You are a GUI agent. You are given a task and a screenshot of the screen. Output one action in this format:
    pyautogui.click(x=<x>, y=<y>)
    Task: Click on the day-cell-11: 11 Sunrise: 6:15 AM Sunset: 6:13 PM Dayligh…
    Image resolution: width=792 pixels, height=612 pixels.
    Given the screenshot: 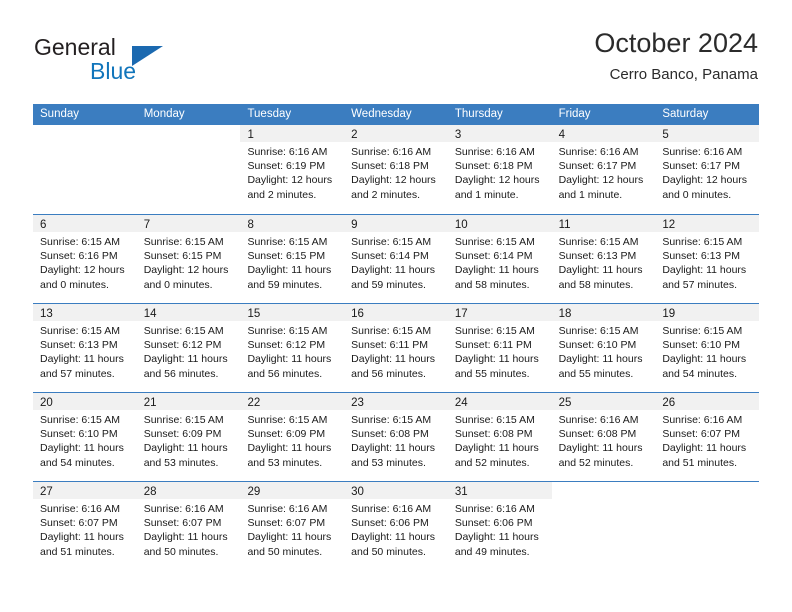 What is the action you would take?
    pyautogui.click(x=603, y=259)
    